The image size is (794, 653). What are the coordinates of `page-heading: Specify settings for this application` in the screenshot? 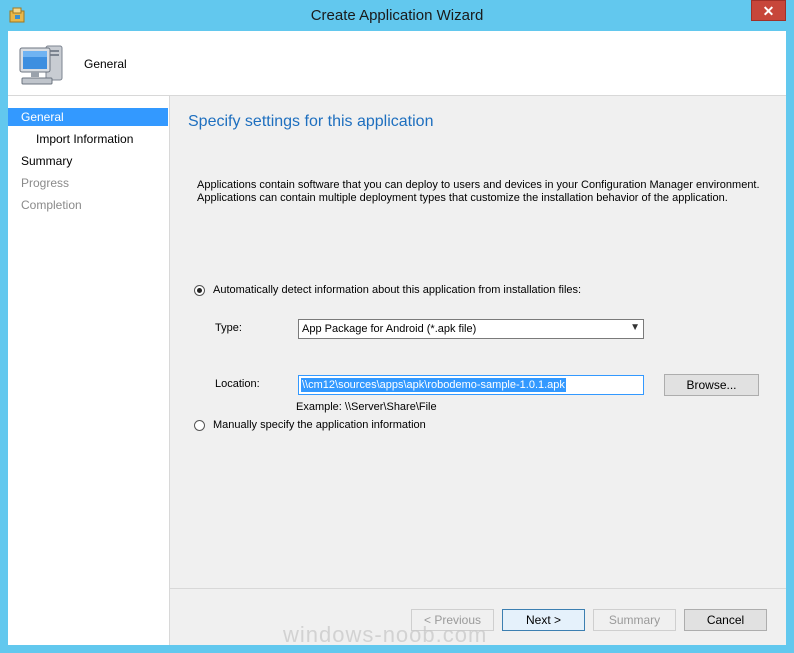 It's located at (311, 121).